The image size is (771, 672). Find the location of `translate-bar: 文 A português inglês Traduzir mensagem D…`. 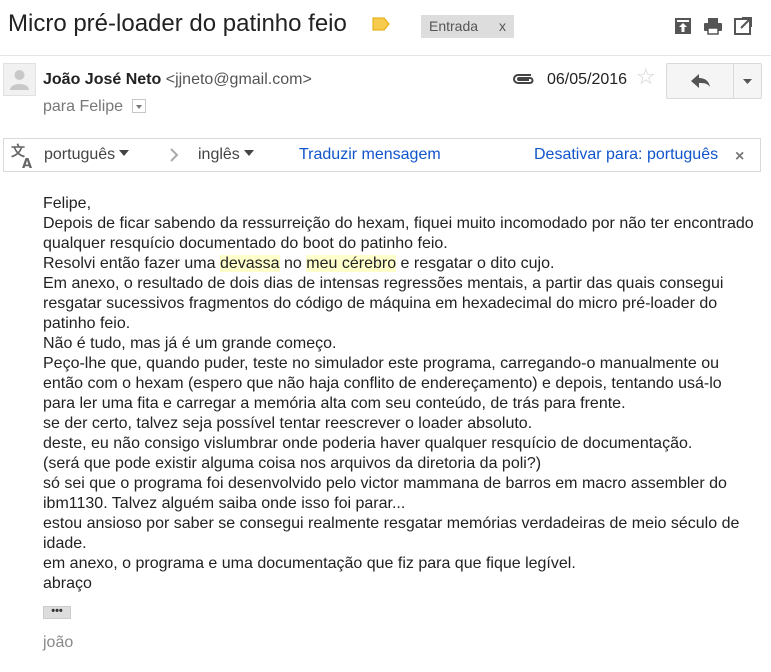

translate-bar: 文 A português inglês Traduzir mensagem D… is located at coordinates (382, 155).